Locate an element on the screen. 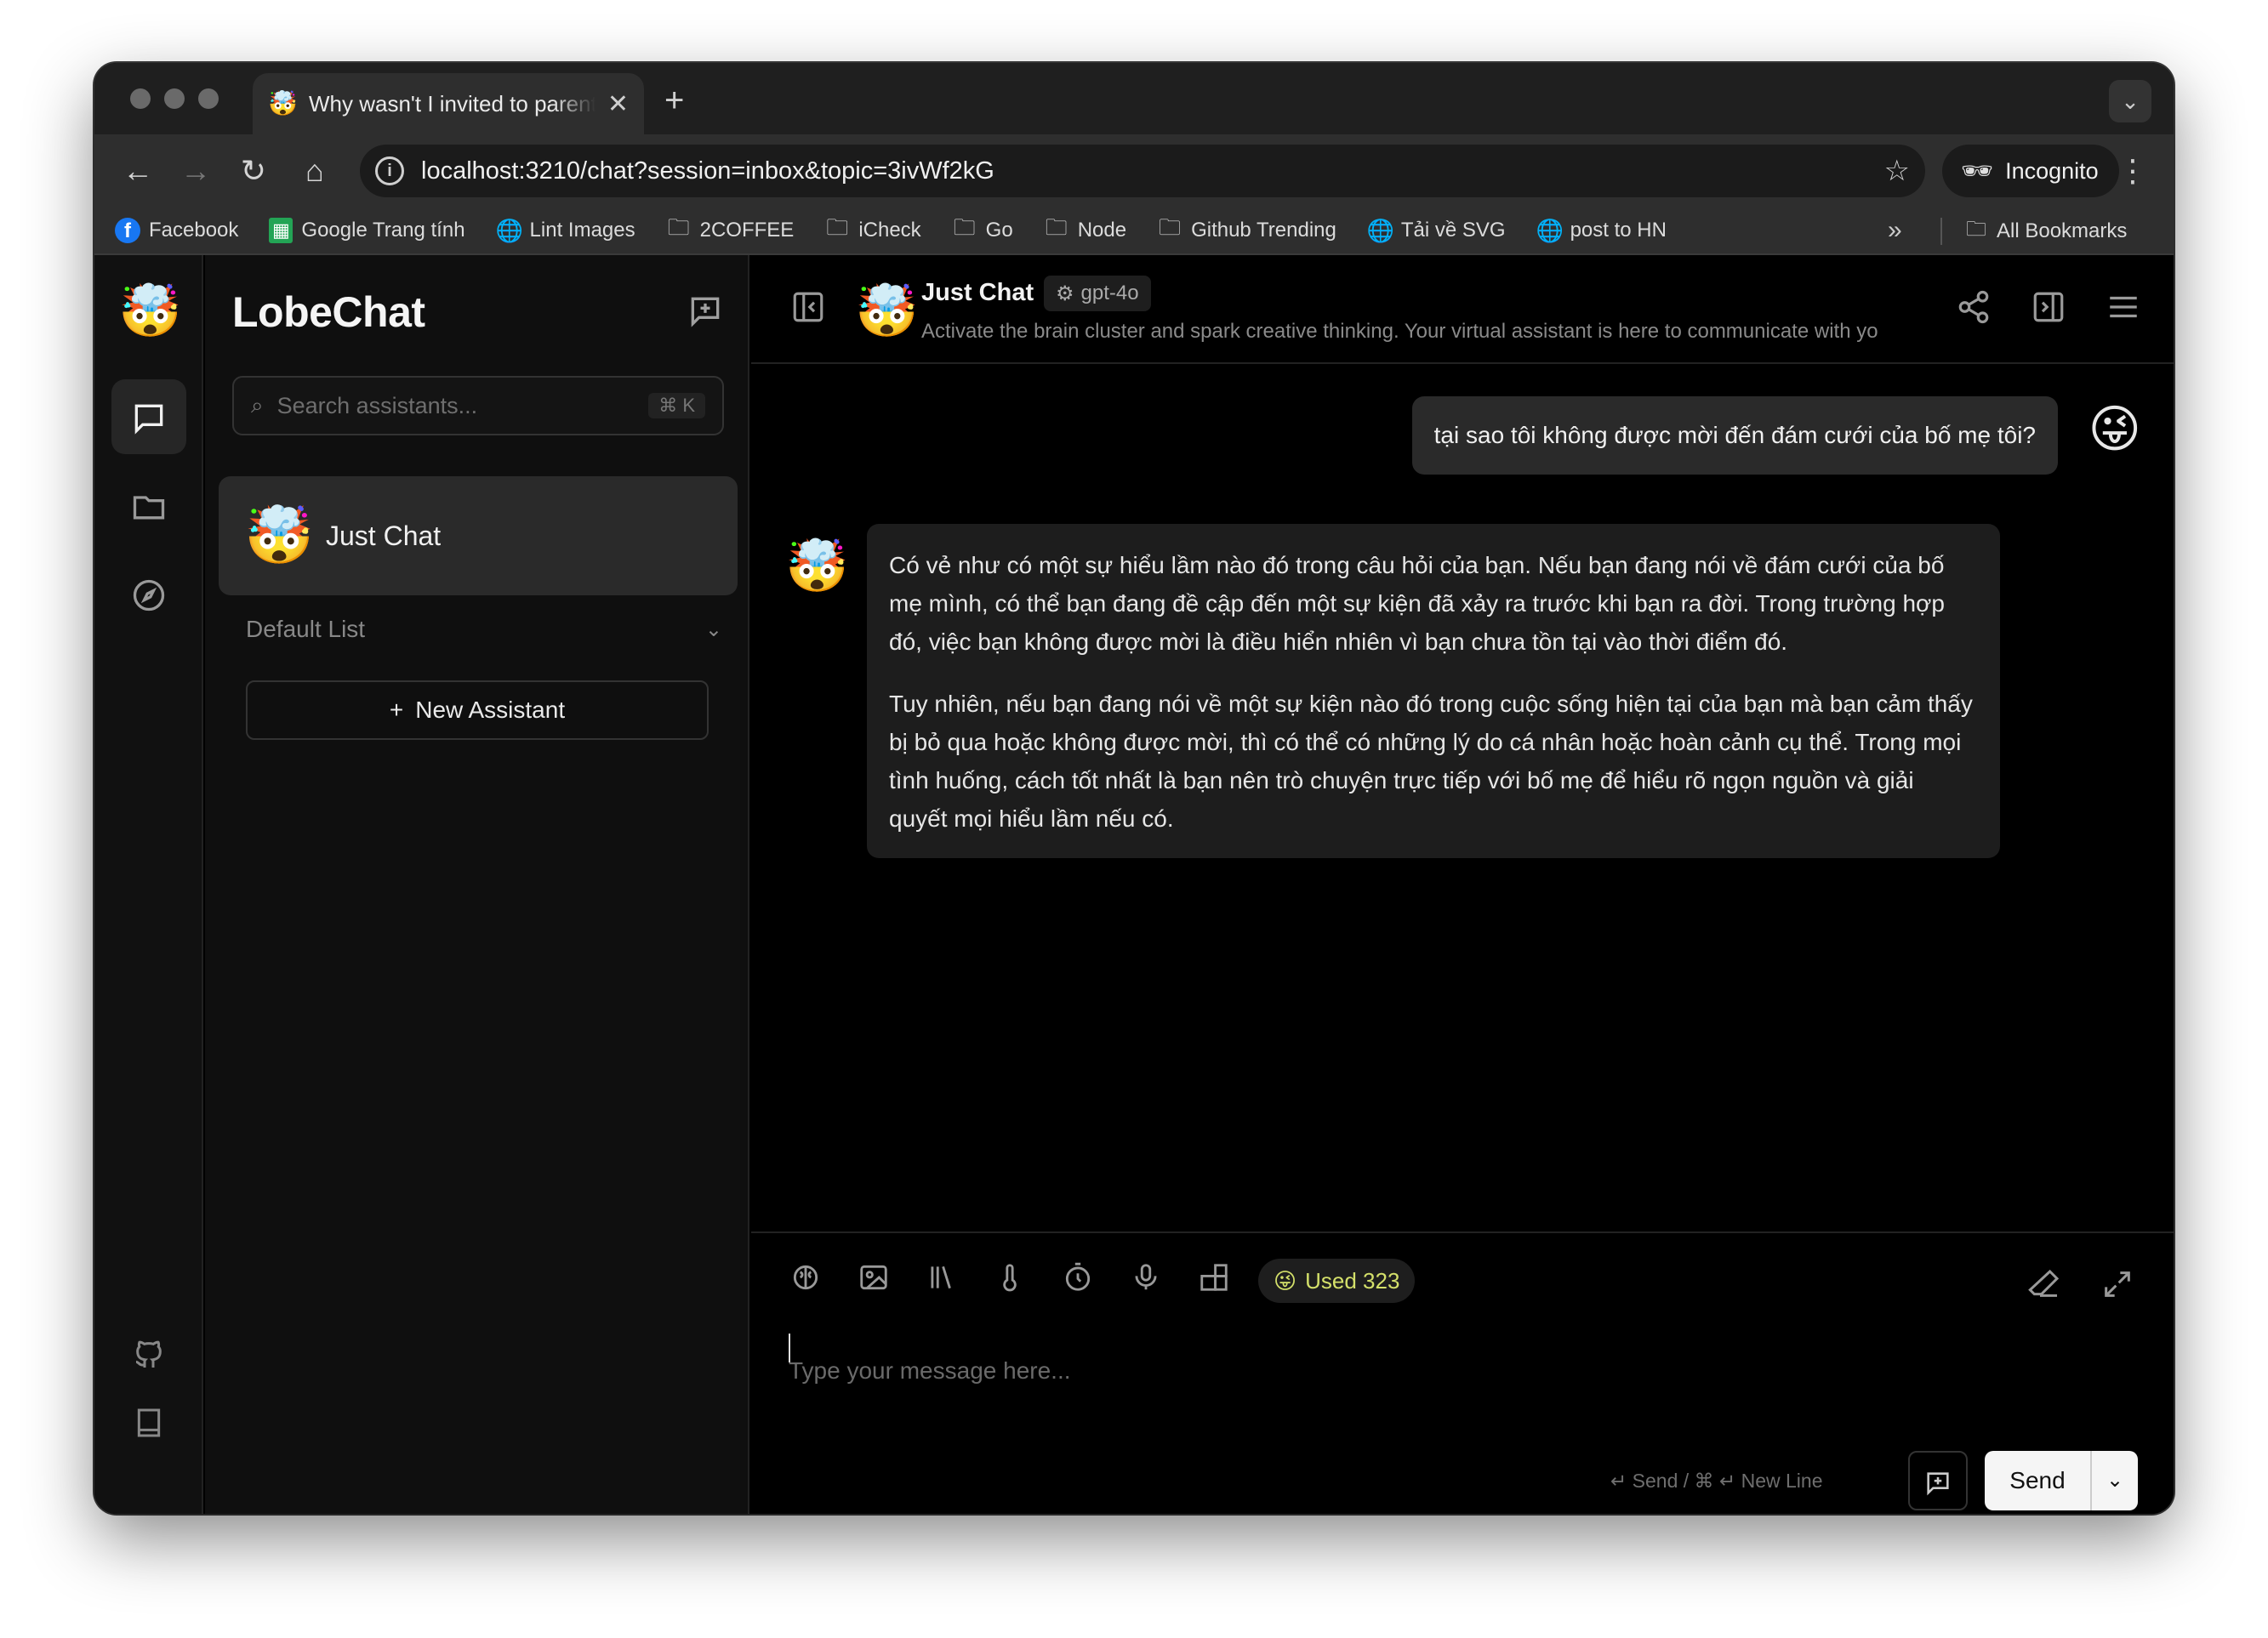  default-list-group: Default List ⌄ is located at coordinates (484, 629).